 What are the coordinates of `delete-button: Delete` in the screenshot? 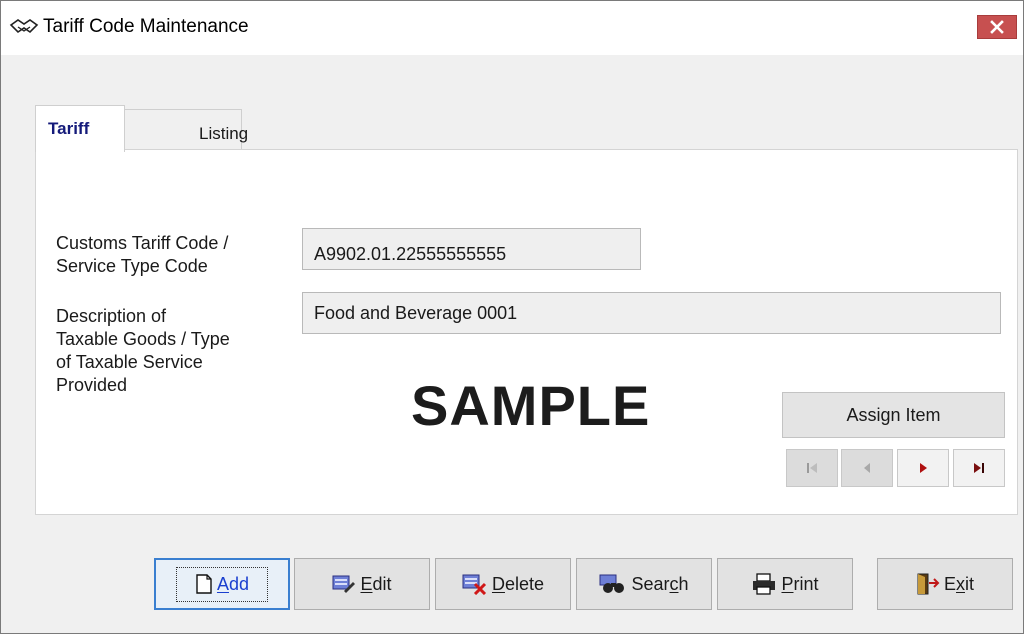 It's located at (503, 584).